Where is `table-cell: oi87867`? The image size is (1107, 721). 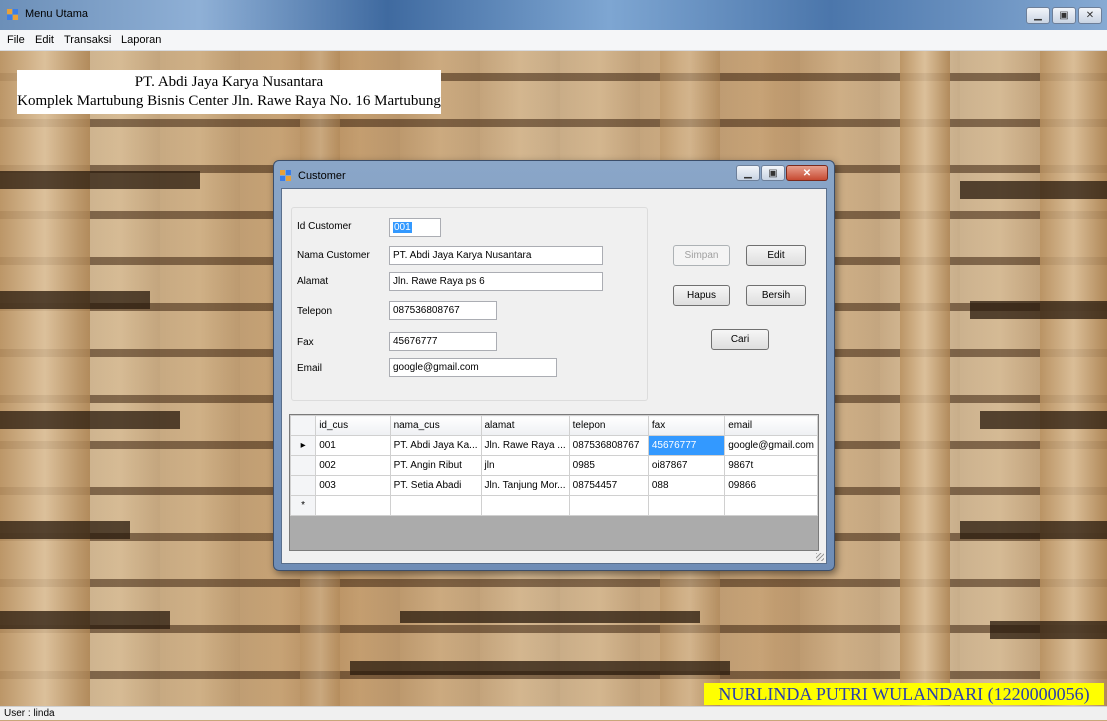 table-cell: oi87867 is located at coordinates (686, 465).